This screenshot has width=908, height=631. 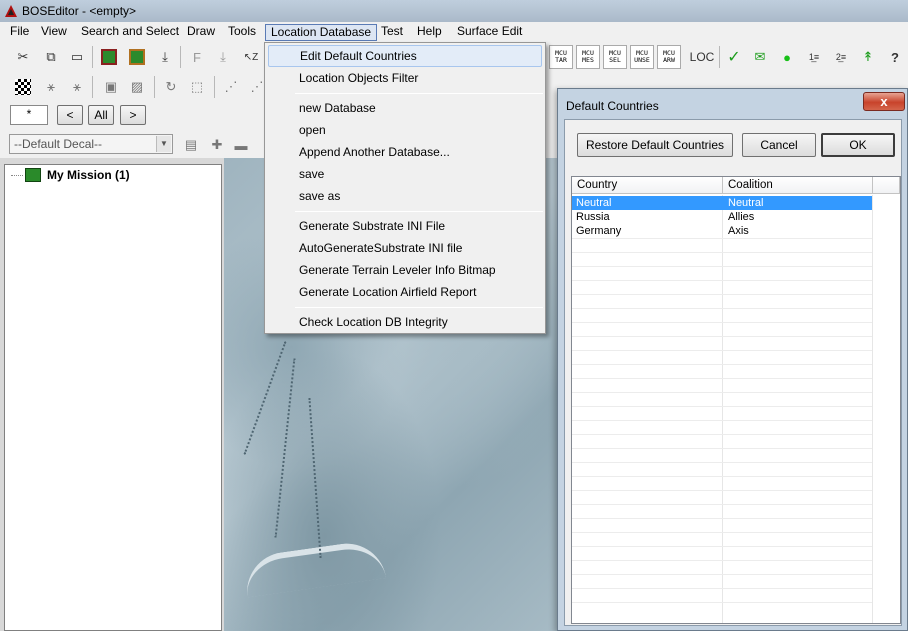 What do you see at coordinates (223, 57) in the screenshot?
I see `drop-icon: ⤓` at bounding box center [223, 57].